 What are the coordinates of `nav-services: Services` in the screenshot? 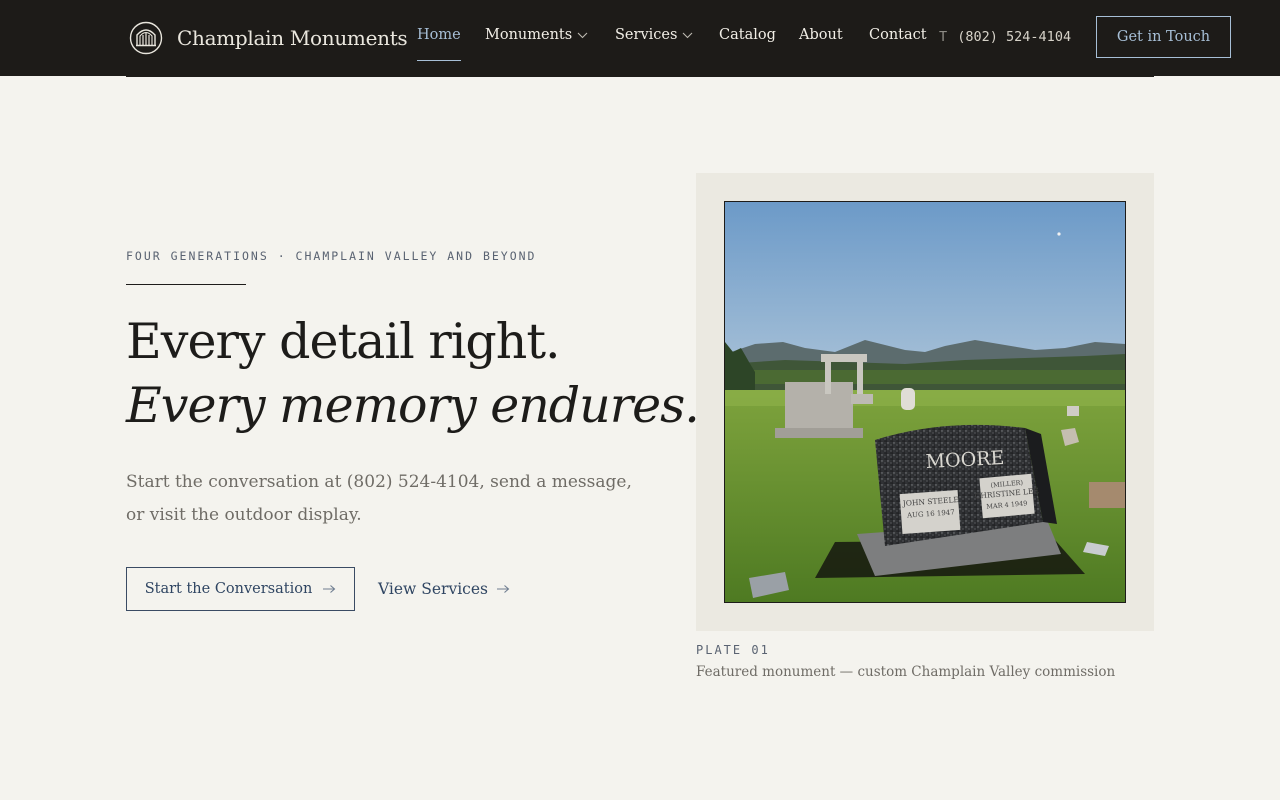 It's located at (654, 35).